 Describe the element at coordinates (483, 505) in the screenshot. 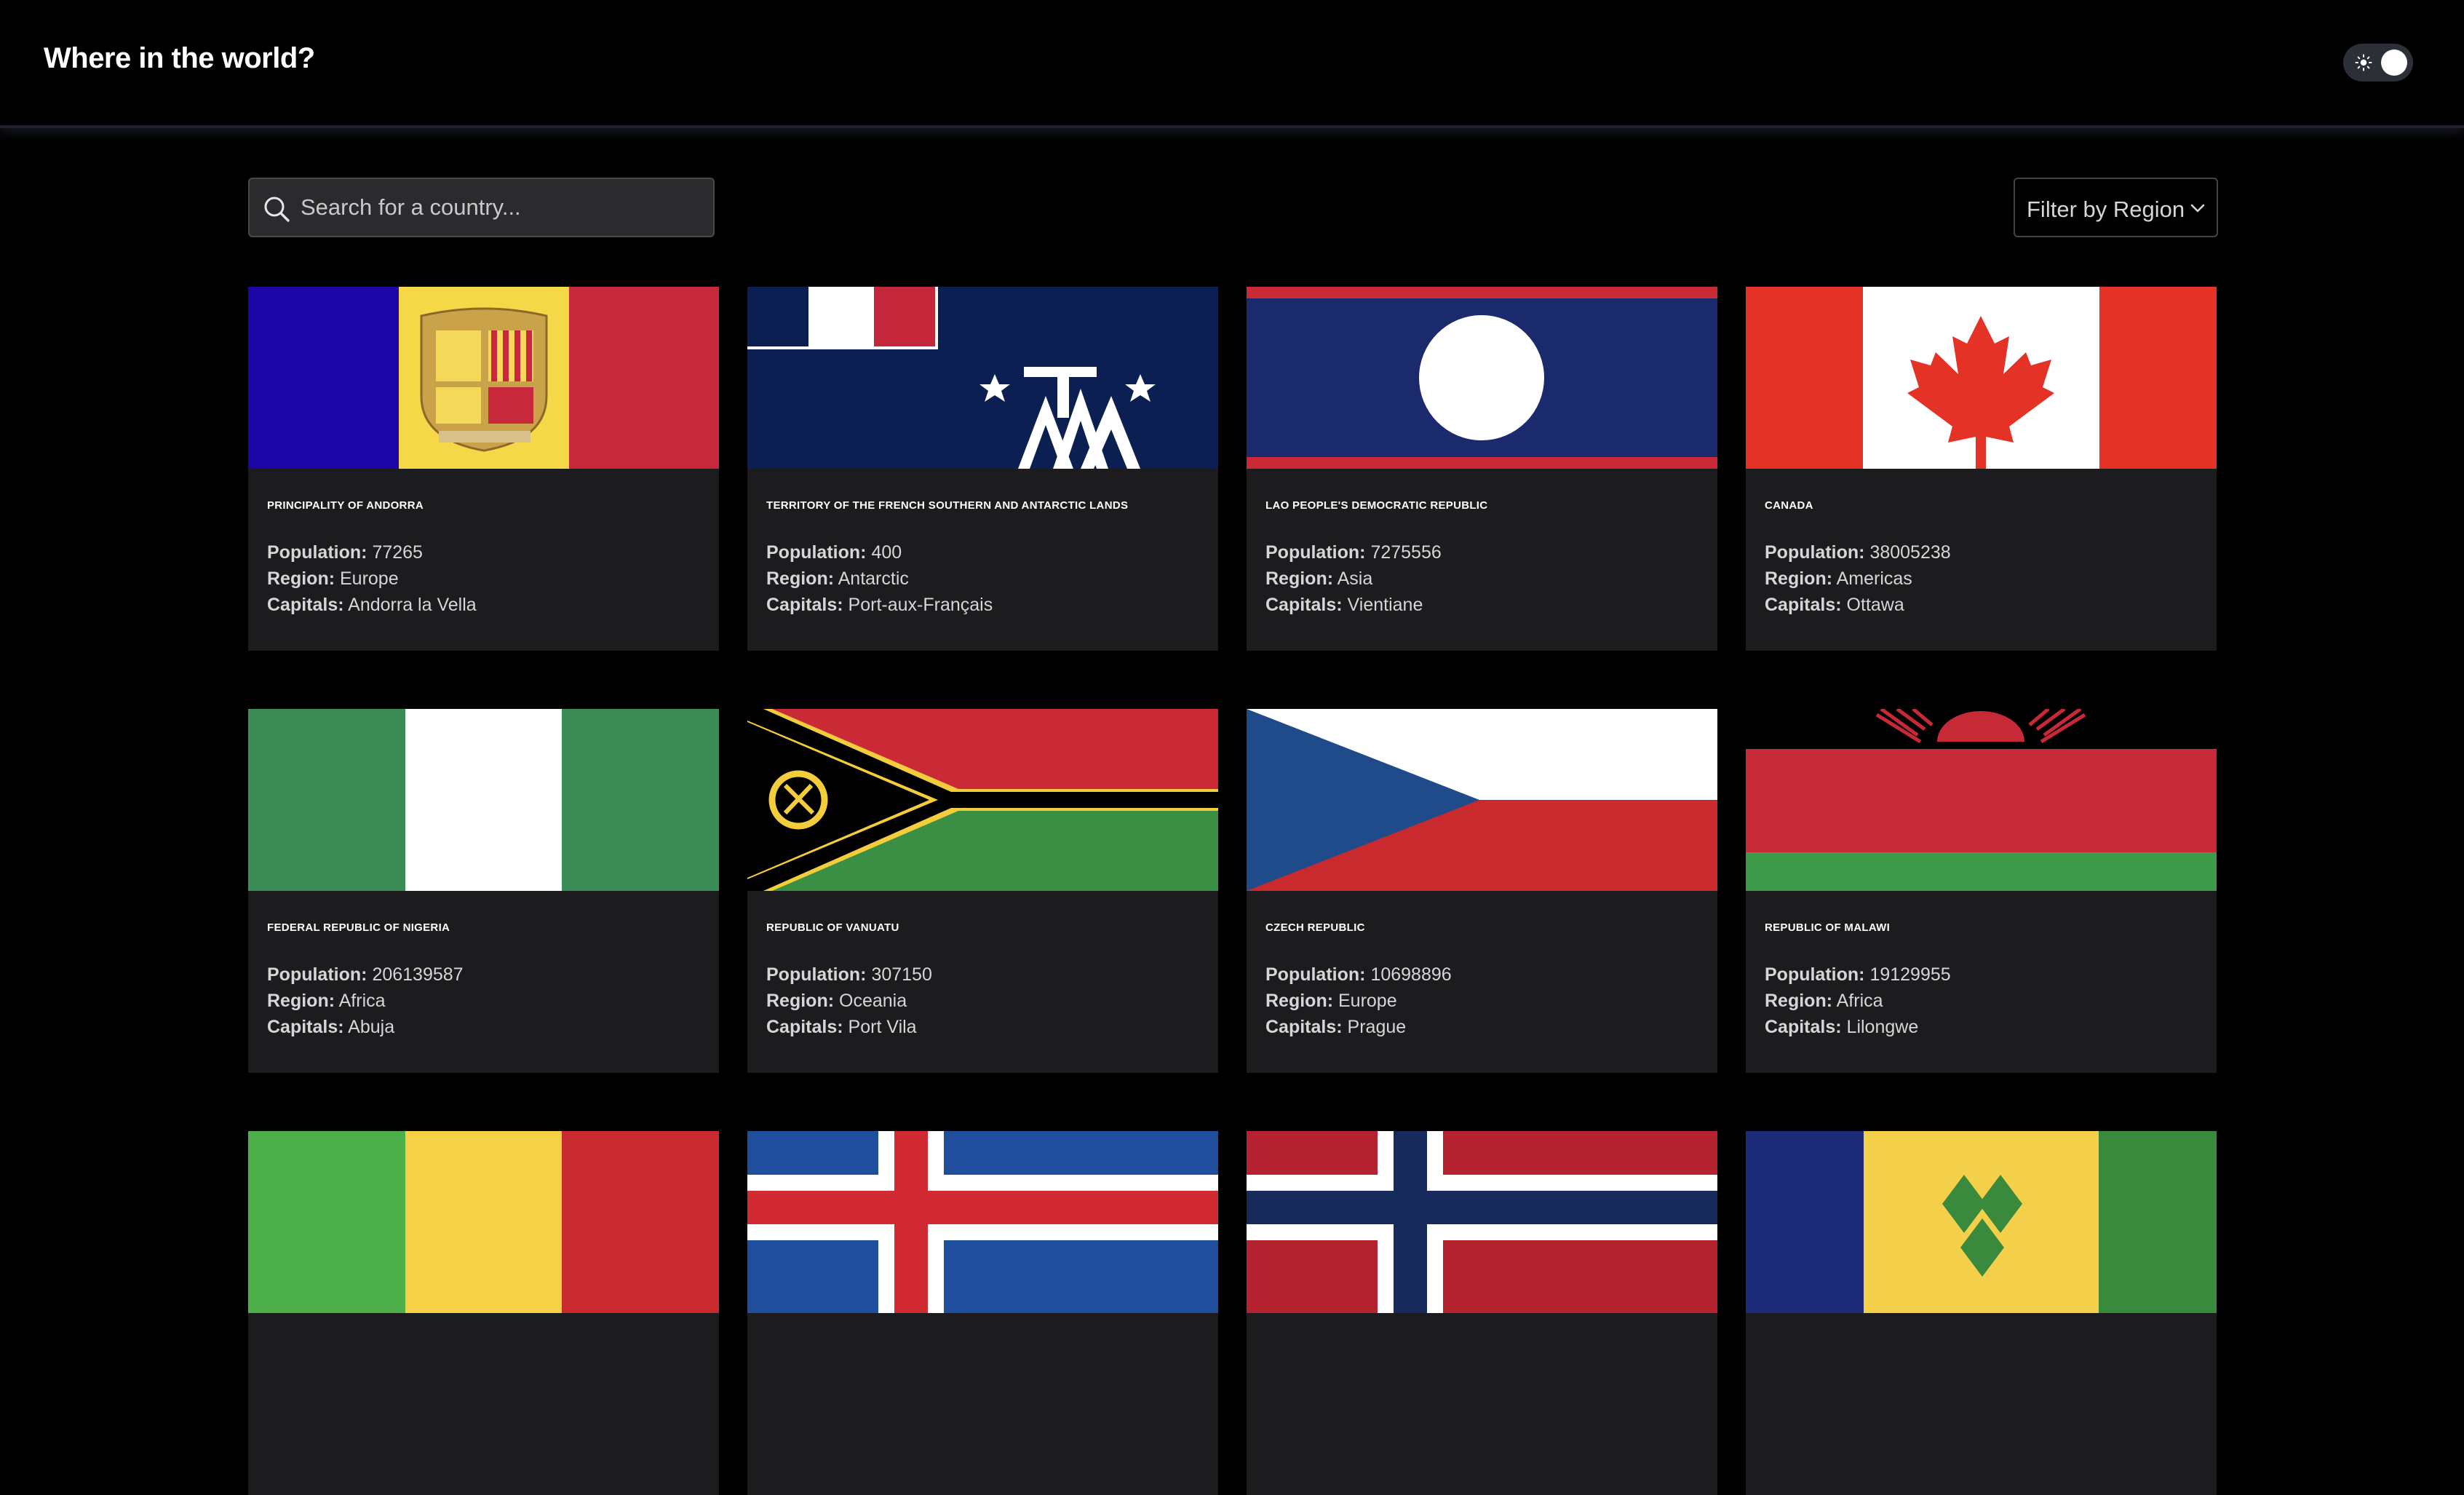

I see `country-name: PRINCIPALITY OF ANDORRA` at that location.